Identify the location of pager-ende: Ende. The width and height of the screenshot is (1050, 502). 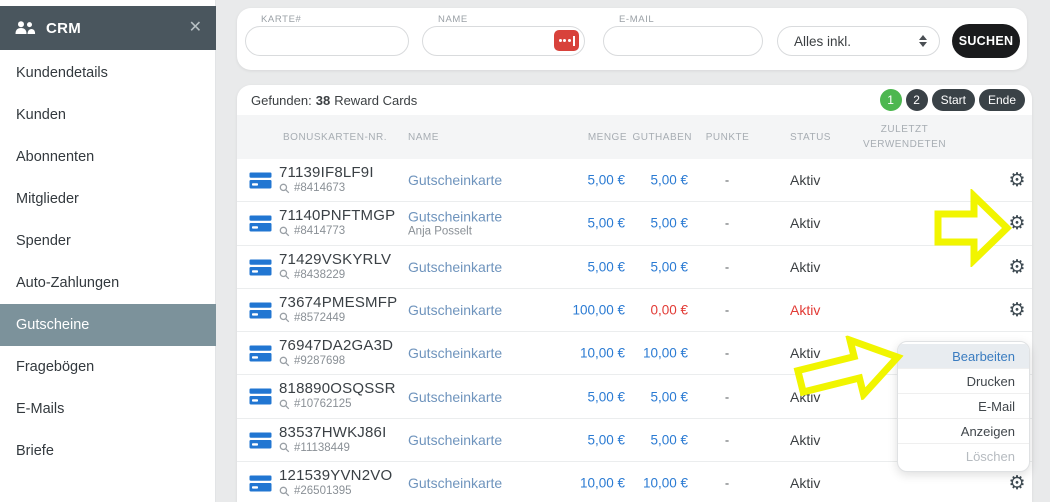
(1001, 100).